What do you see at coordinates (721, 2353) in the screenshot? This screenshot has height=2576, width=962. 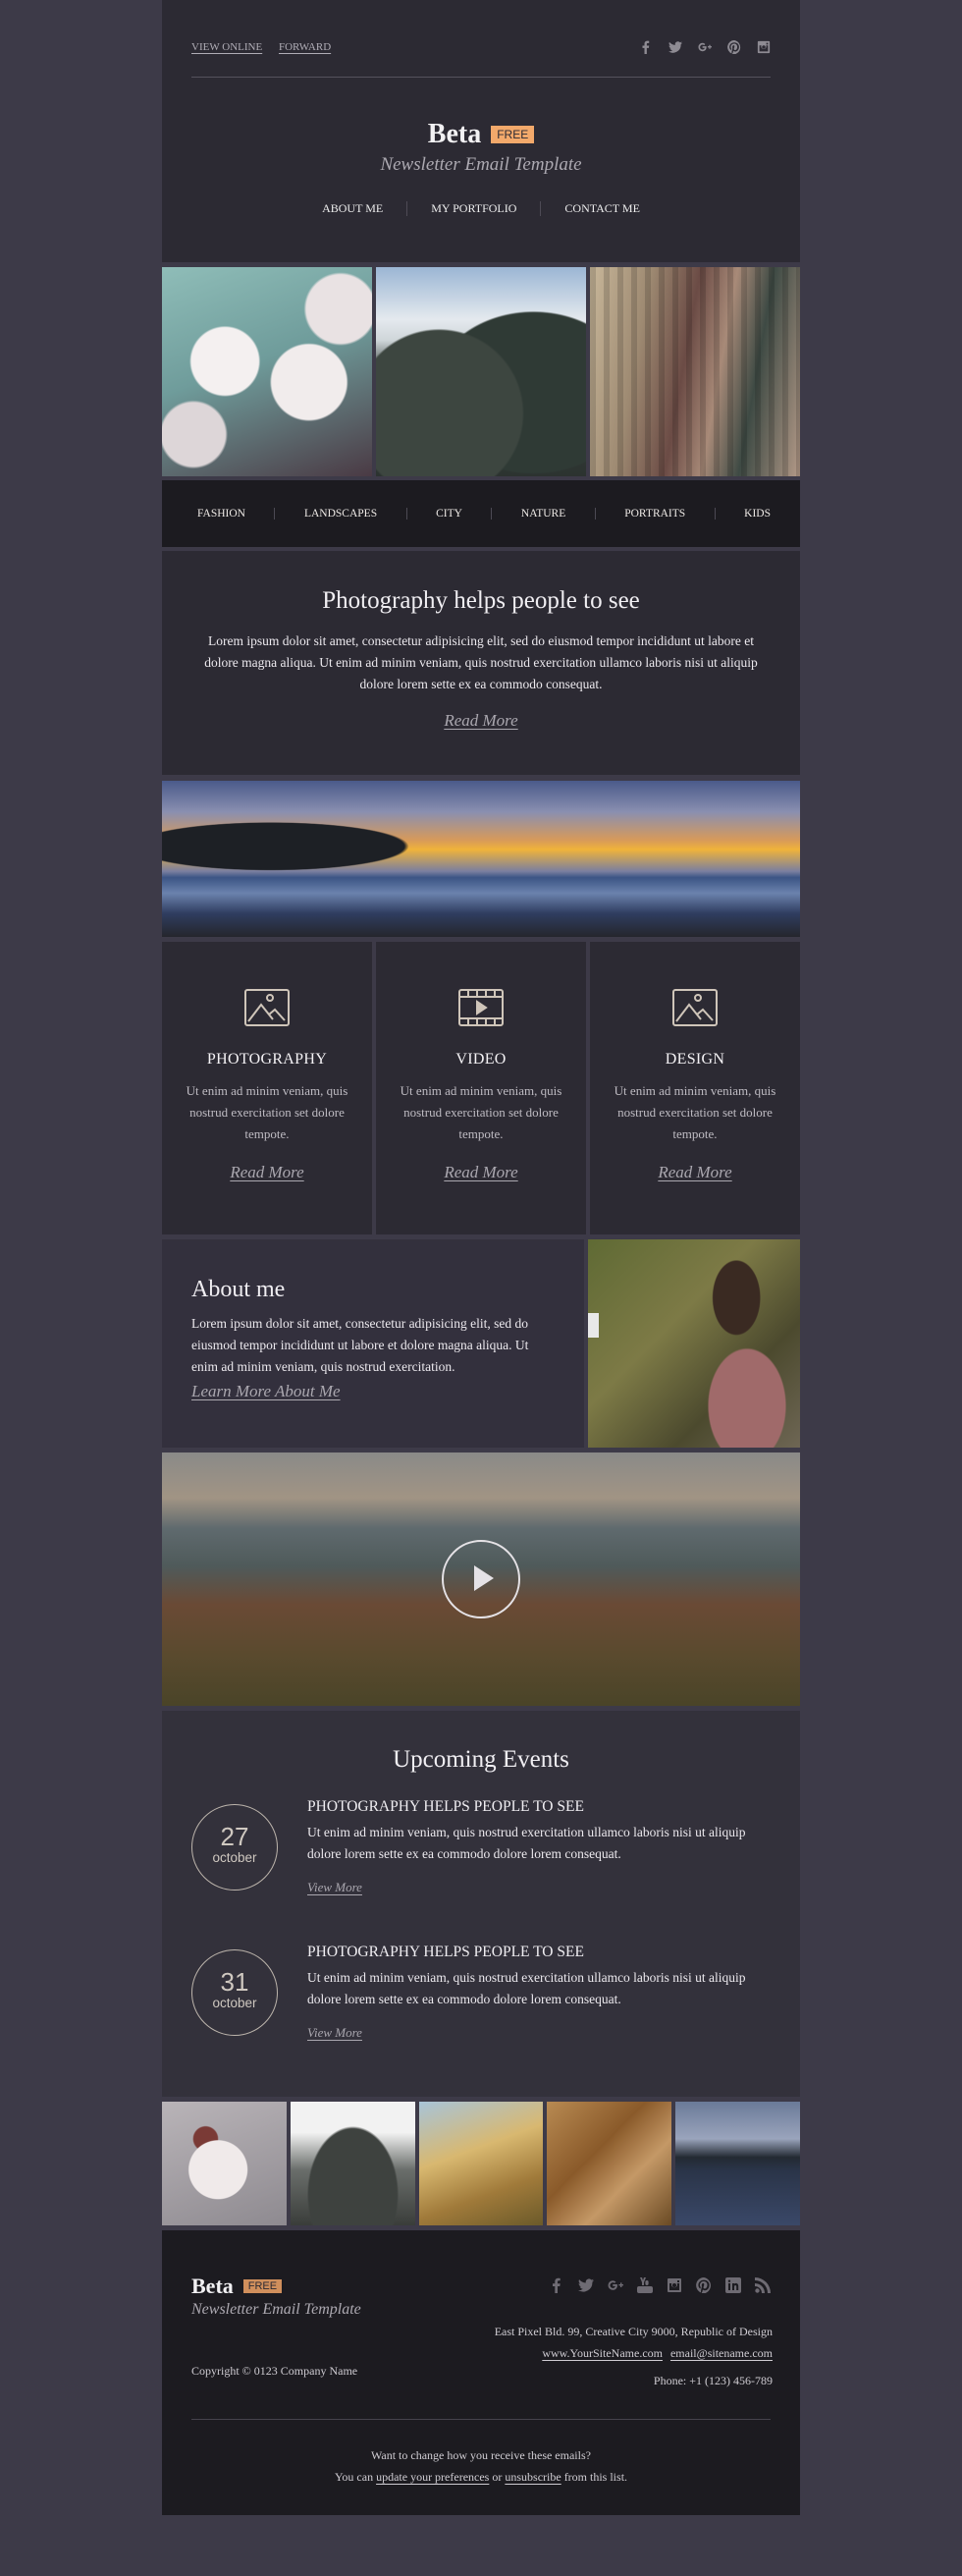 I see `email-link: email@sitename.com` at bounding box center [721, 2353].